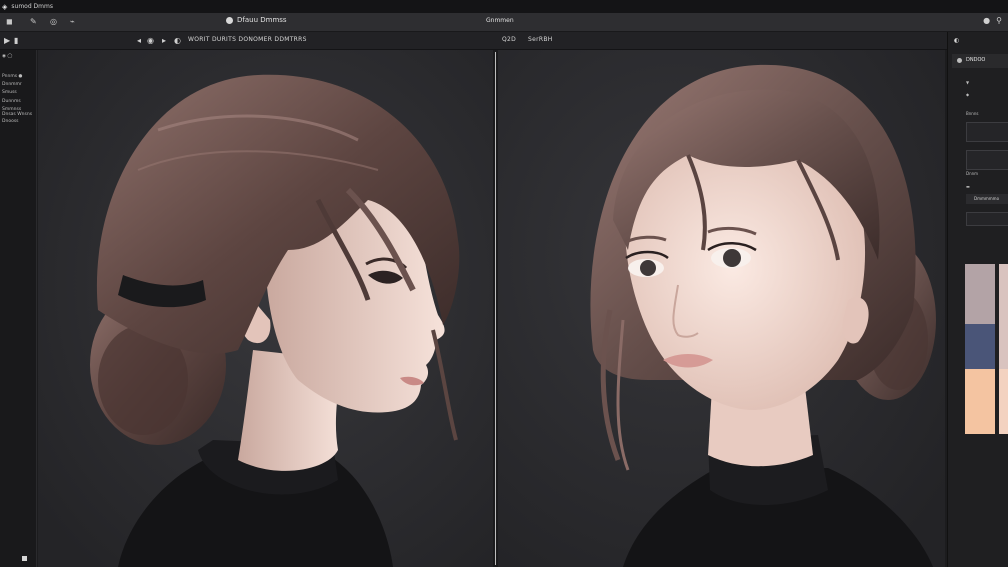 The image size is (1008, 567). I want to click on properties-header: DNDOO, so click(980, 61).